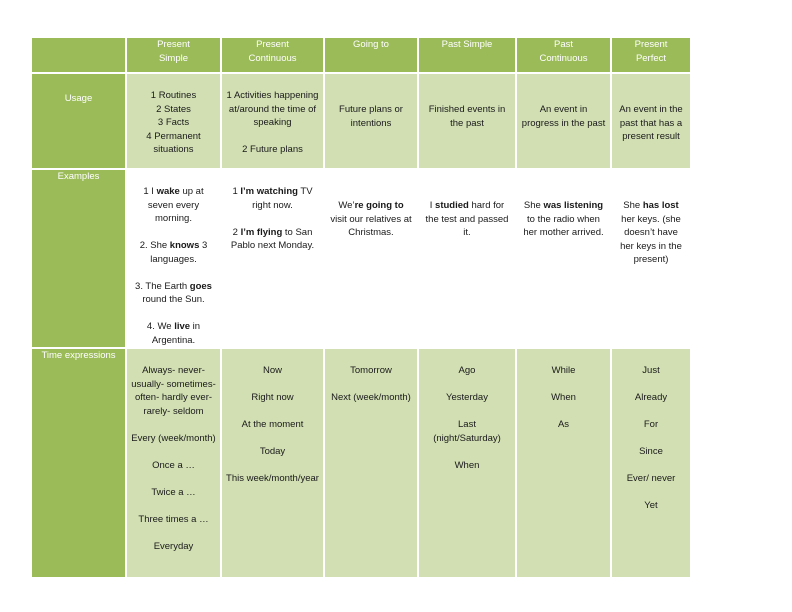  I want to click on row-header-usage: Usage, so click(78, 121).